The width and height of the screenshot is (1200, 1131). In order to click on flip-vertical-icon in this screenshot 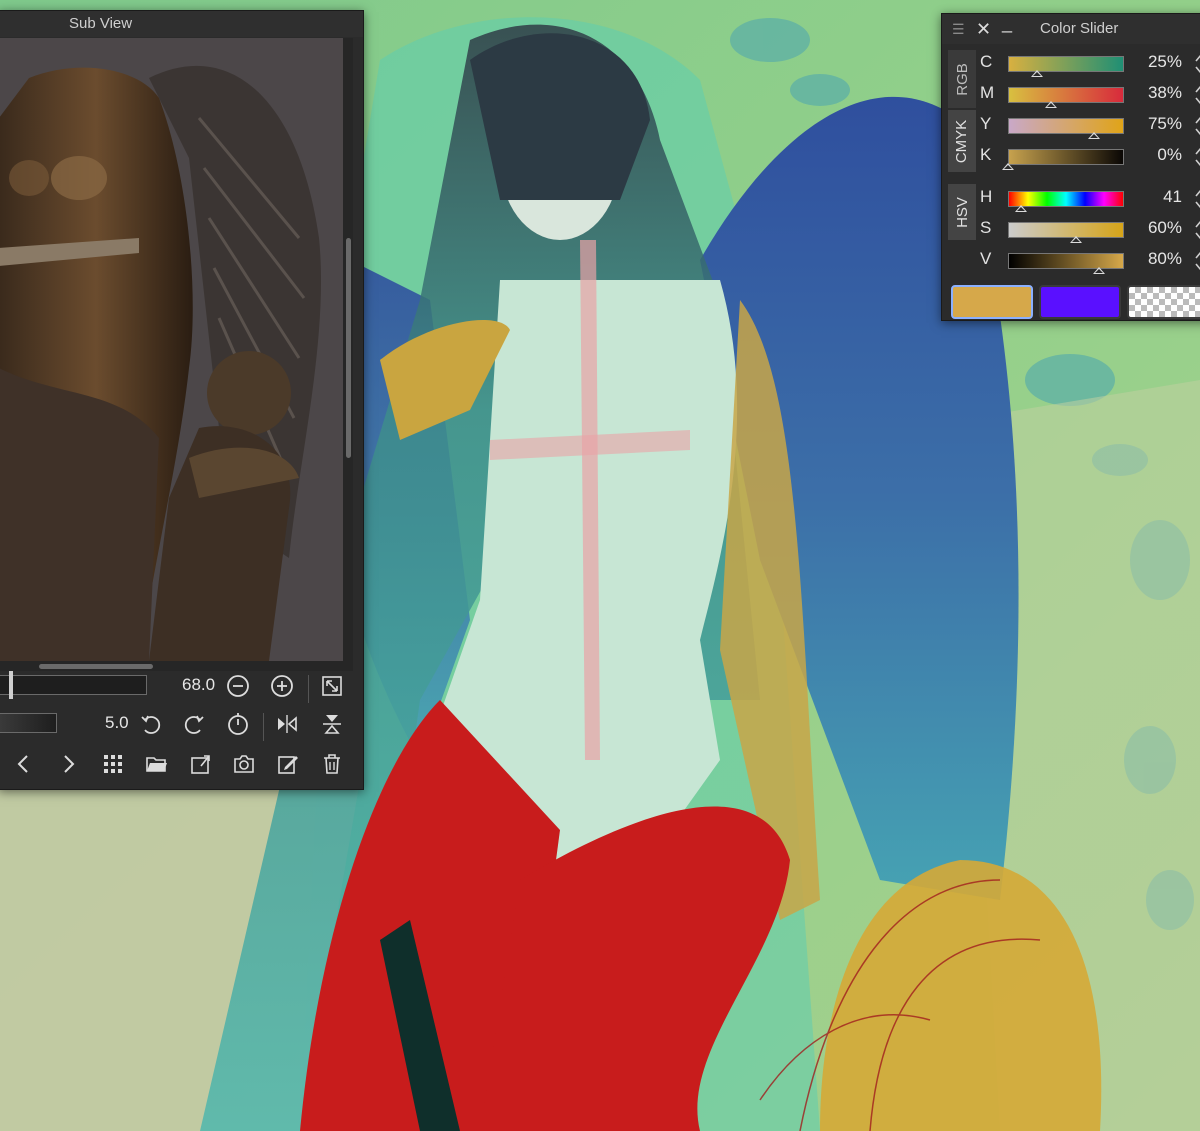, I will do `click(332, 724)`.